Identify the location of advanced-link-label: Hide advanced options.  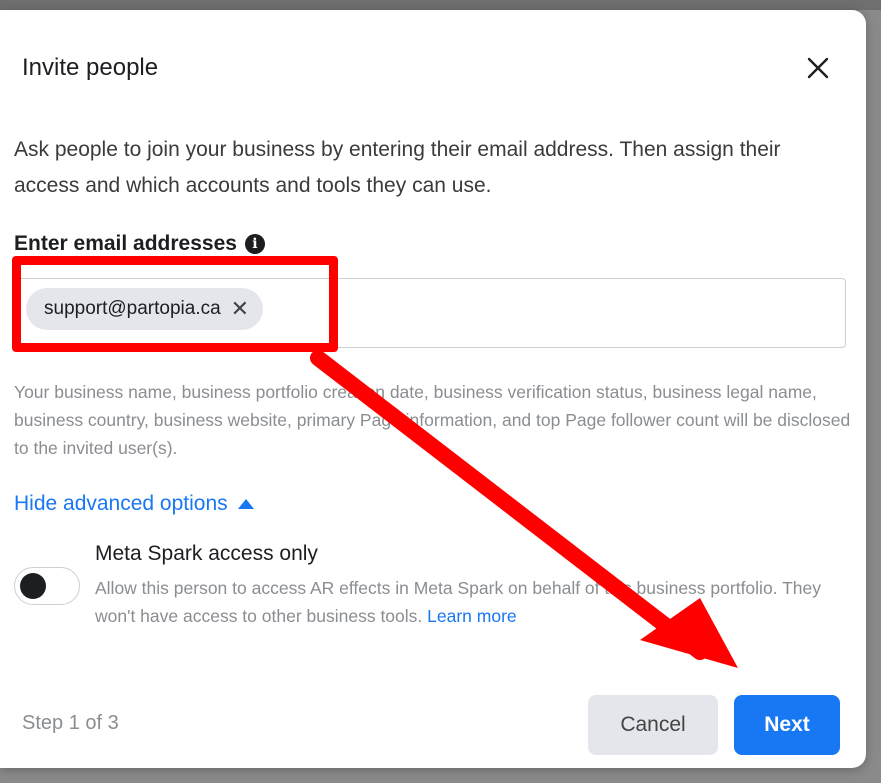
(121, 503).